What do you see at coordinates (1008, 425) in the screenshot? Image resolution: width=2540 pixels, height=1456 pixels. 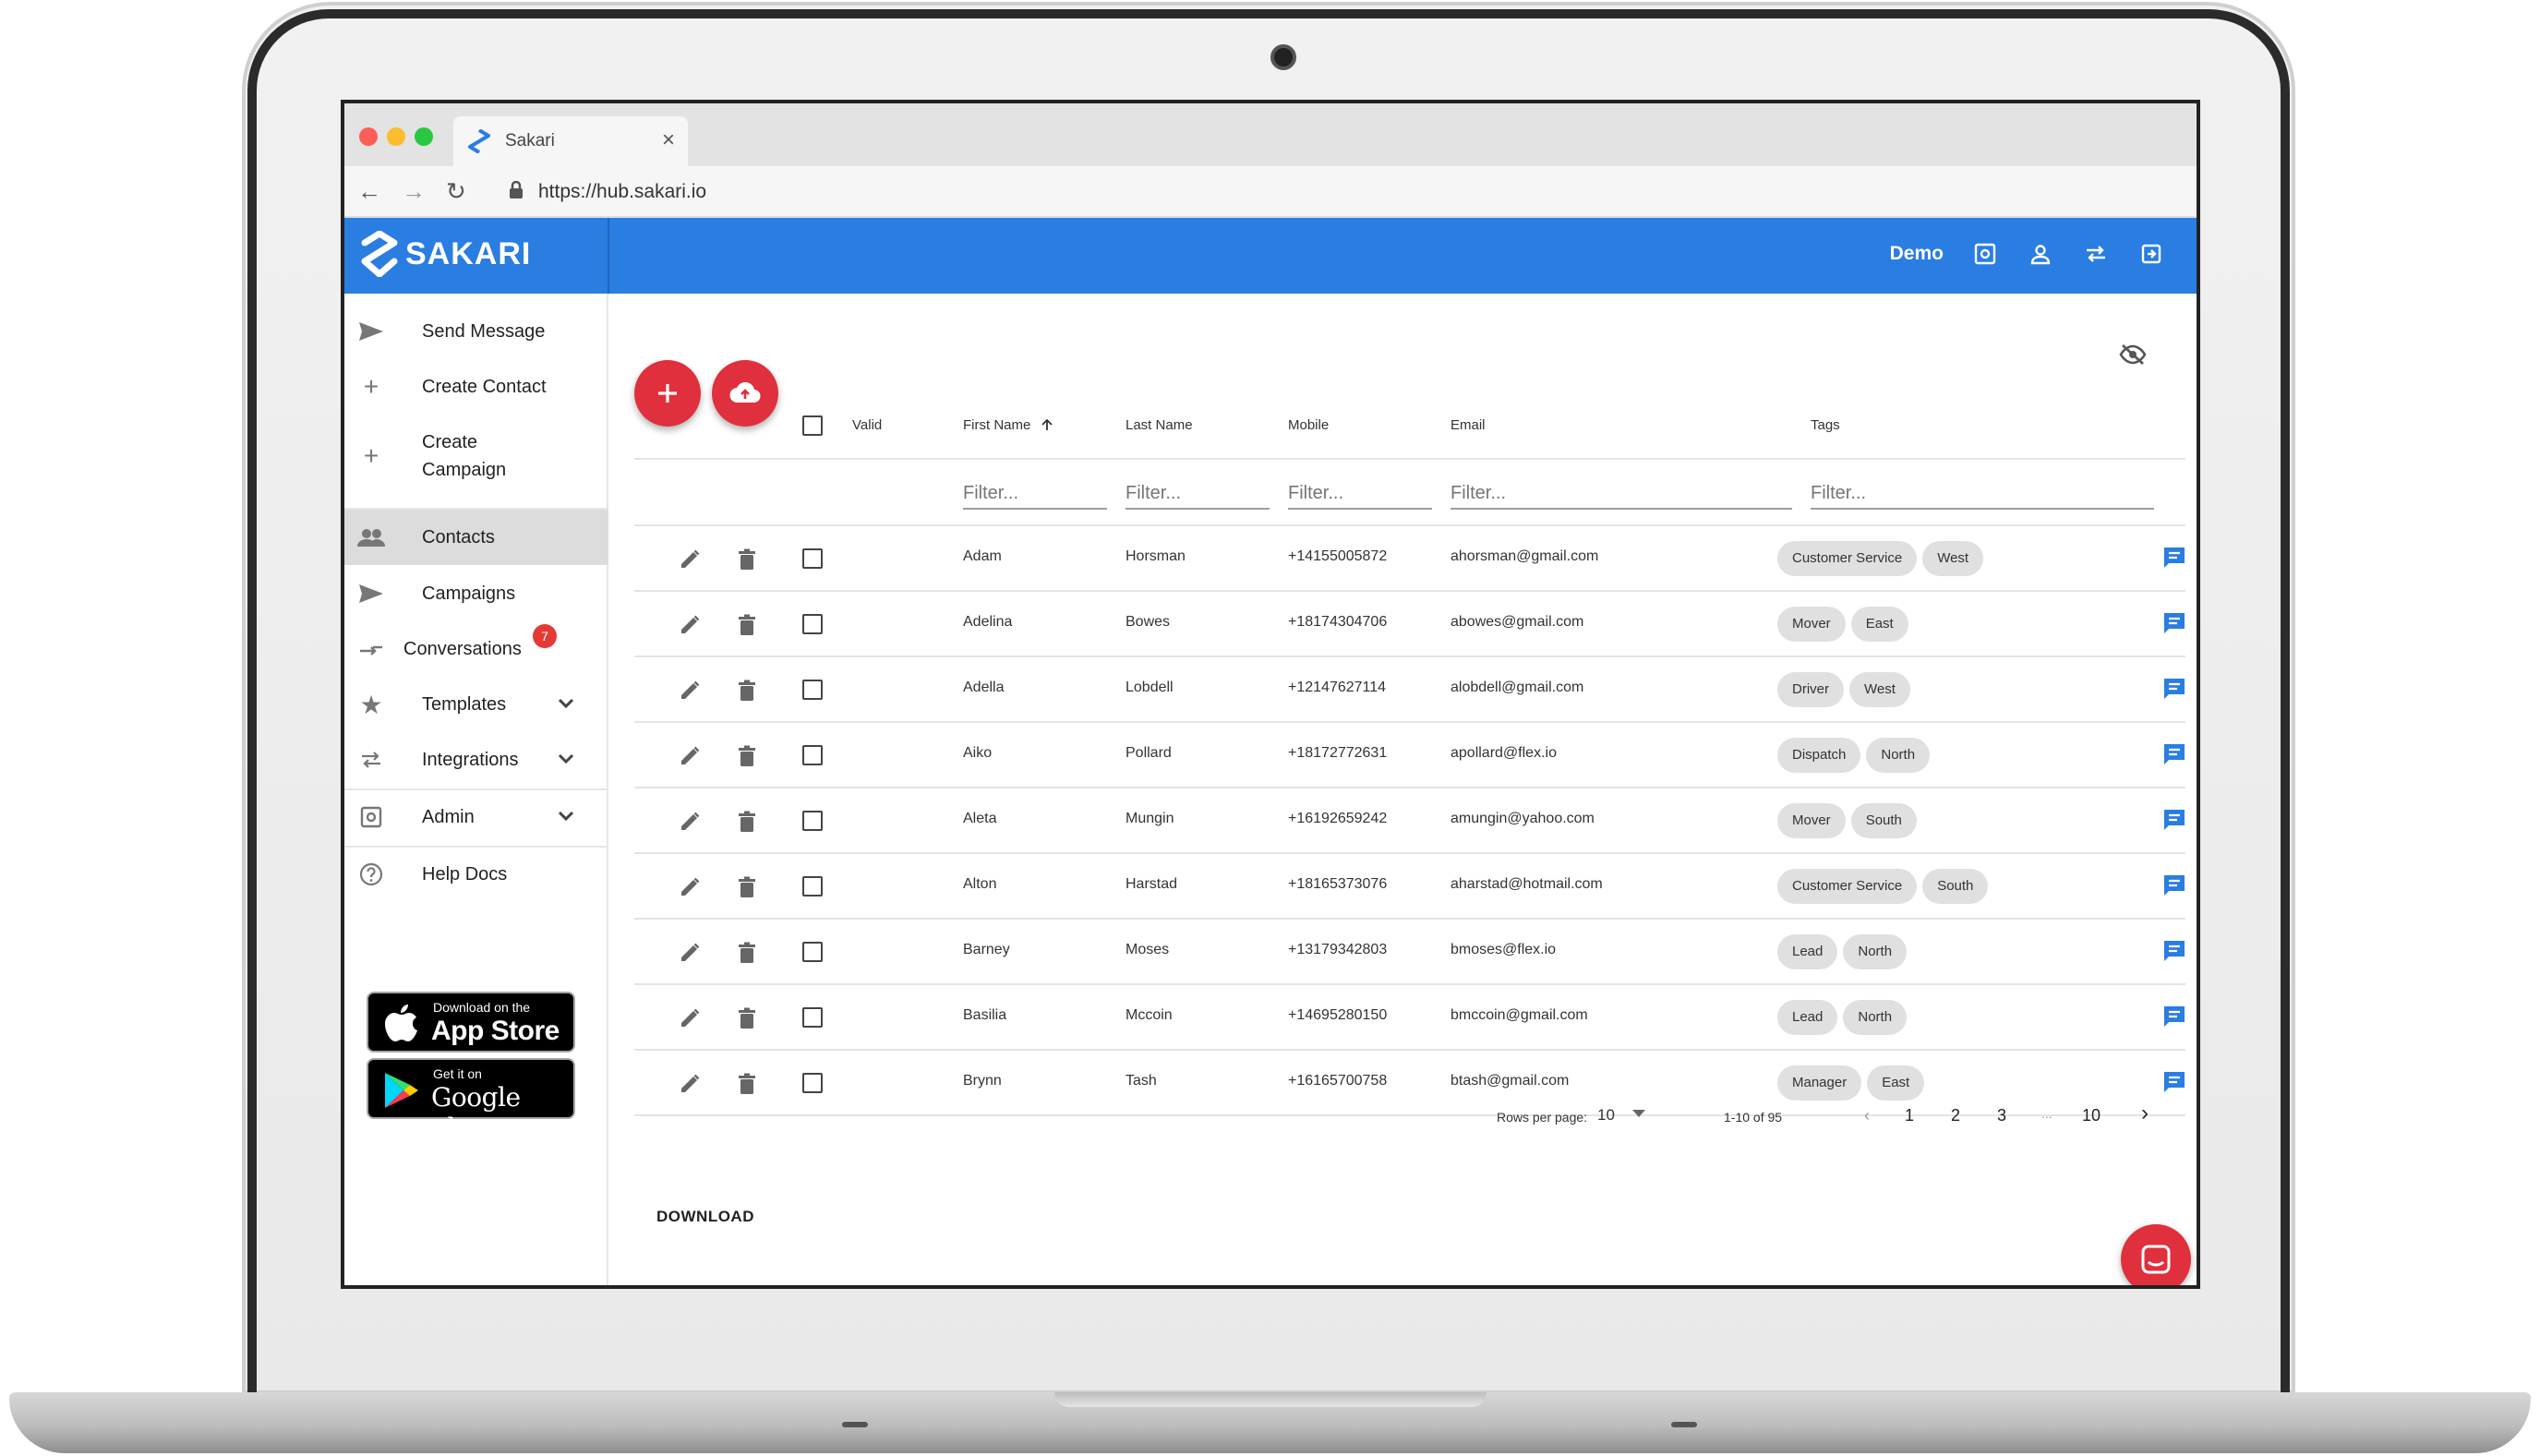 I see `column-header-first-name: First Name` at bounding box center [1008, 425].